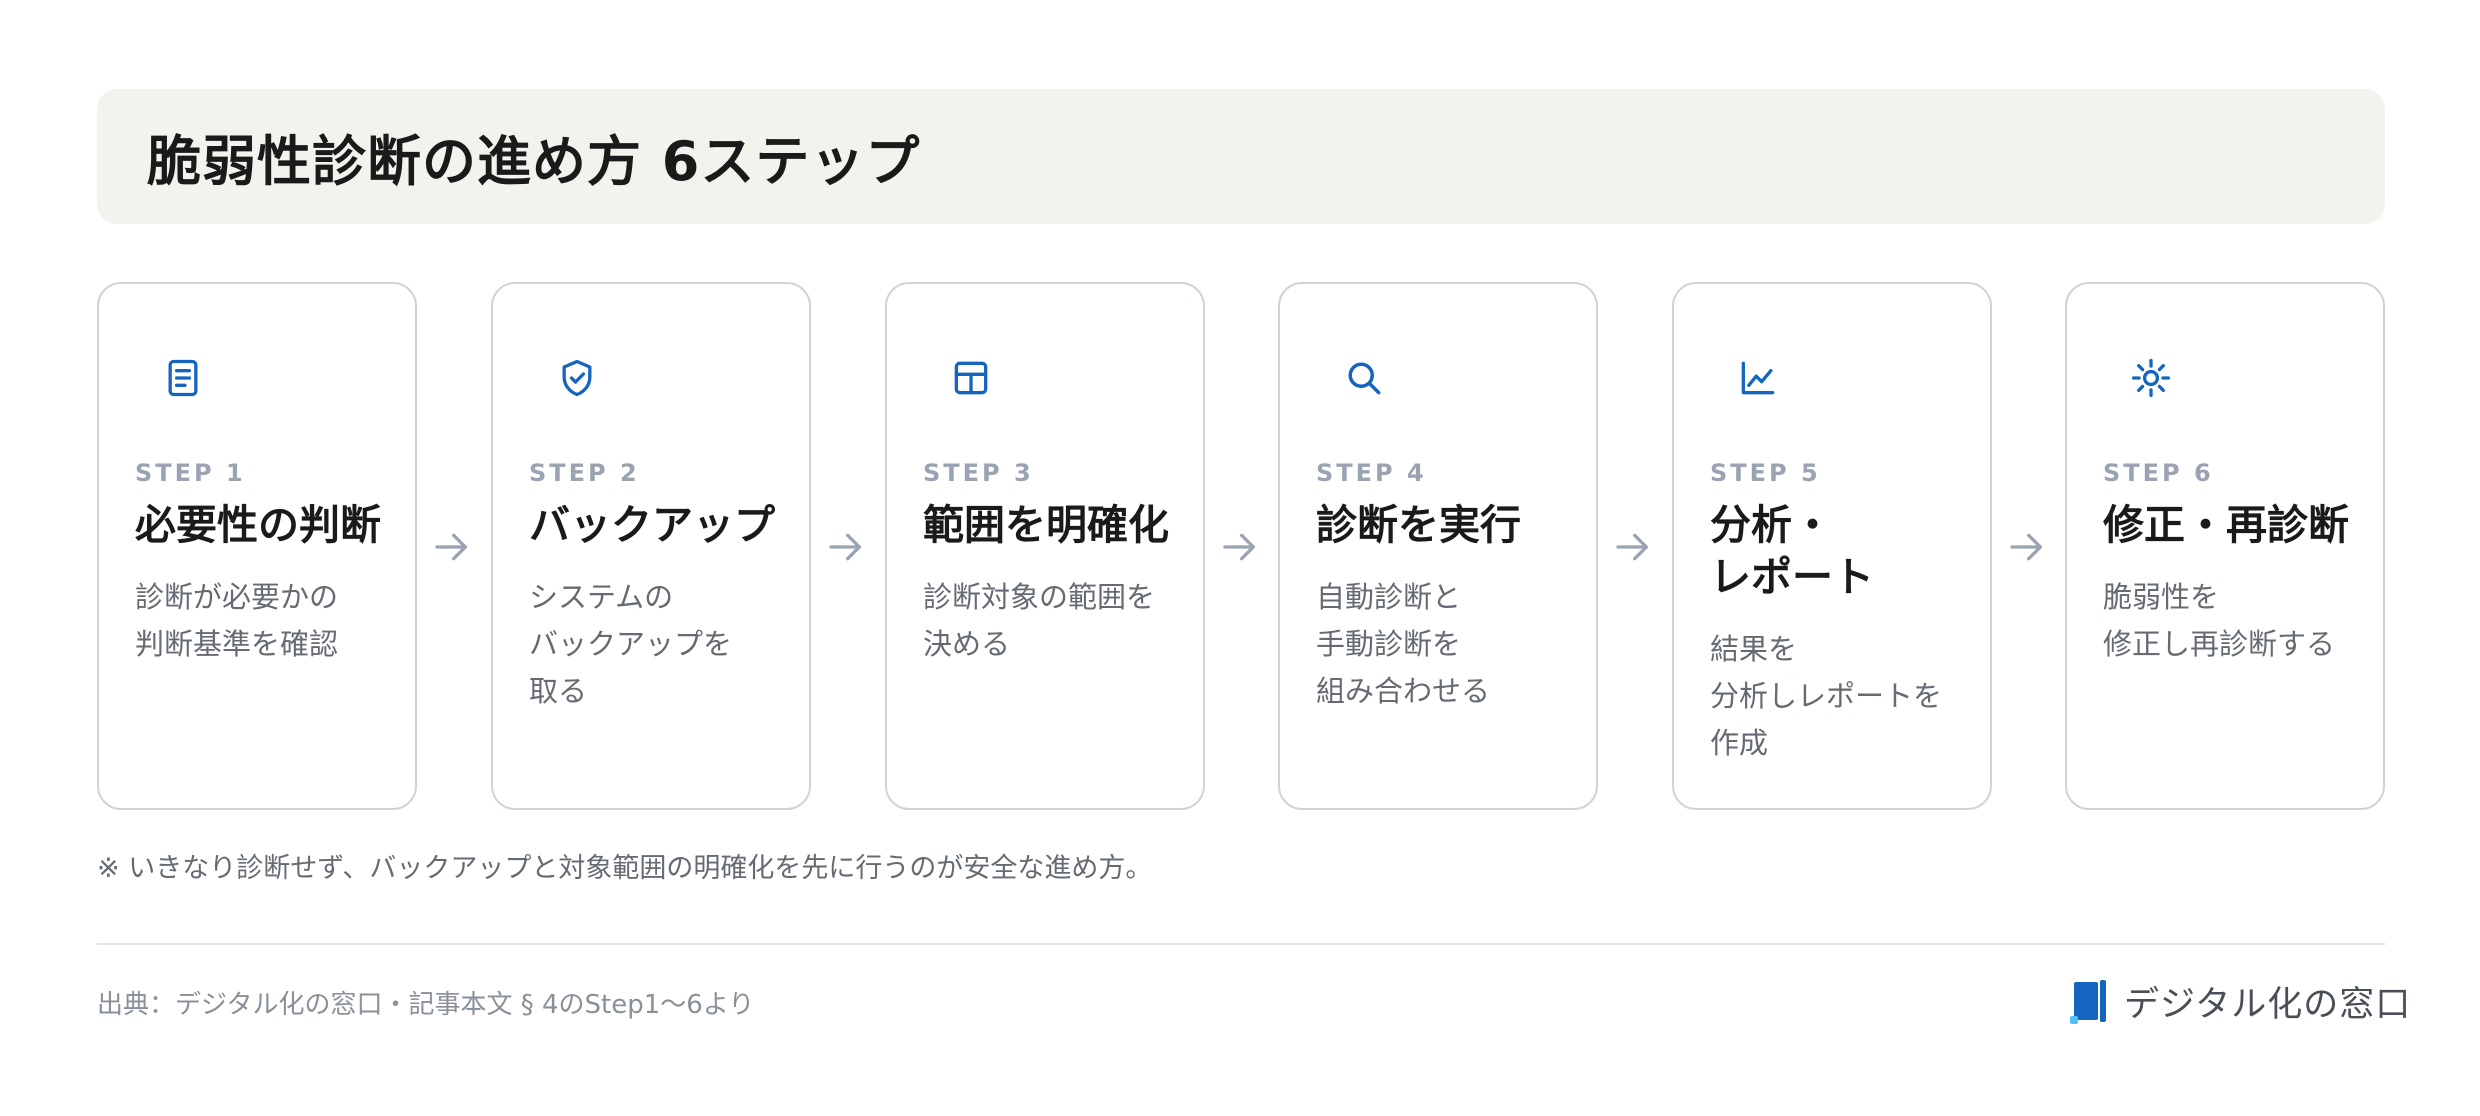  What do you see at coordinates (2268, 1005) in the screenshot?
I see `brand-name: デジタル化の窓口` at bounding box center [2268, 1005].